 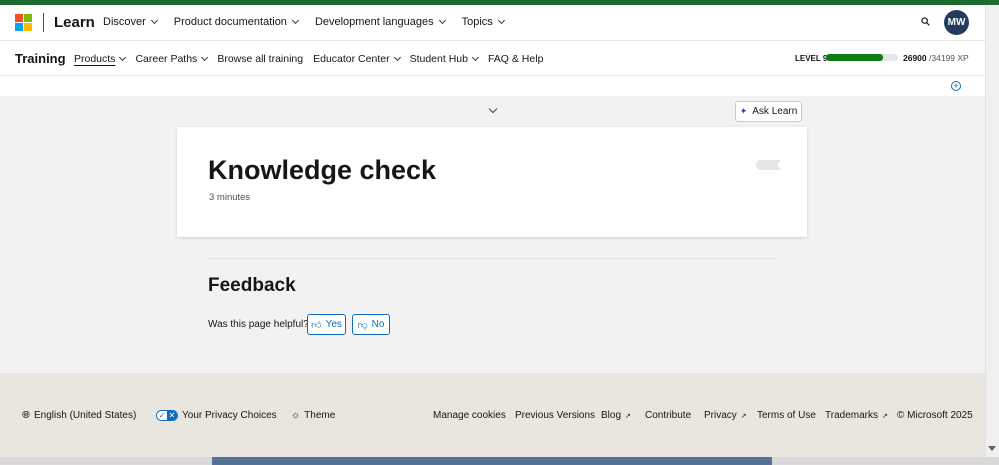 What do you see at coordinates (23, 22) in the screenshot?
I see `microsoft-logo-icon` at bounding box center [23, 22].